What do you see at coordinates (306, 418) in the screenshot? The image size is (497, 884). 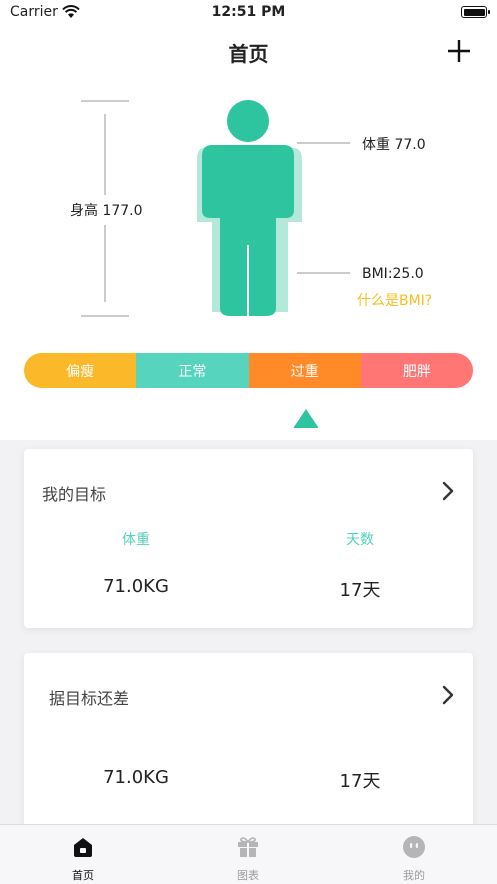 I see `bmi-indicator-triangle-icon` at bounding box center [306, 418].